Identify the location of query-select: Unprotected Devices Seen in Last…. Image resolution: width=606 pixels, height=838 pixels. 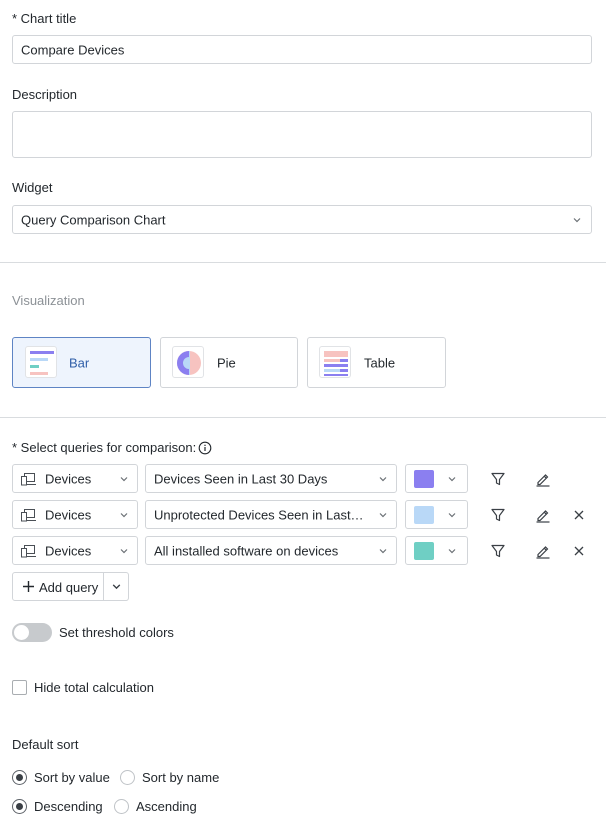
(271, 514).